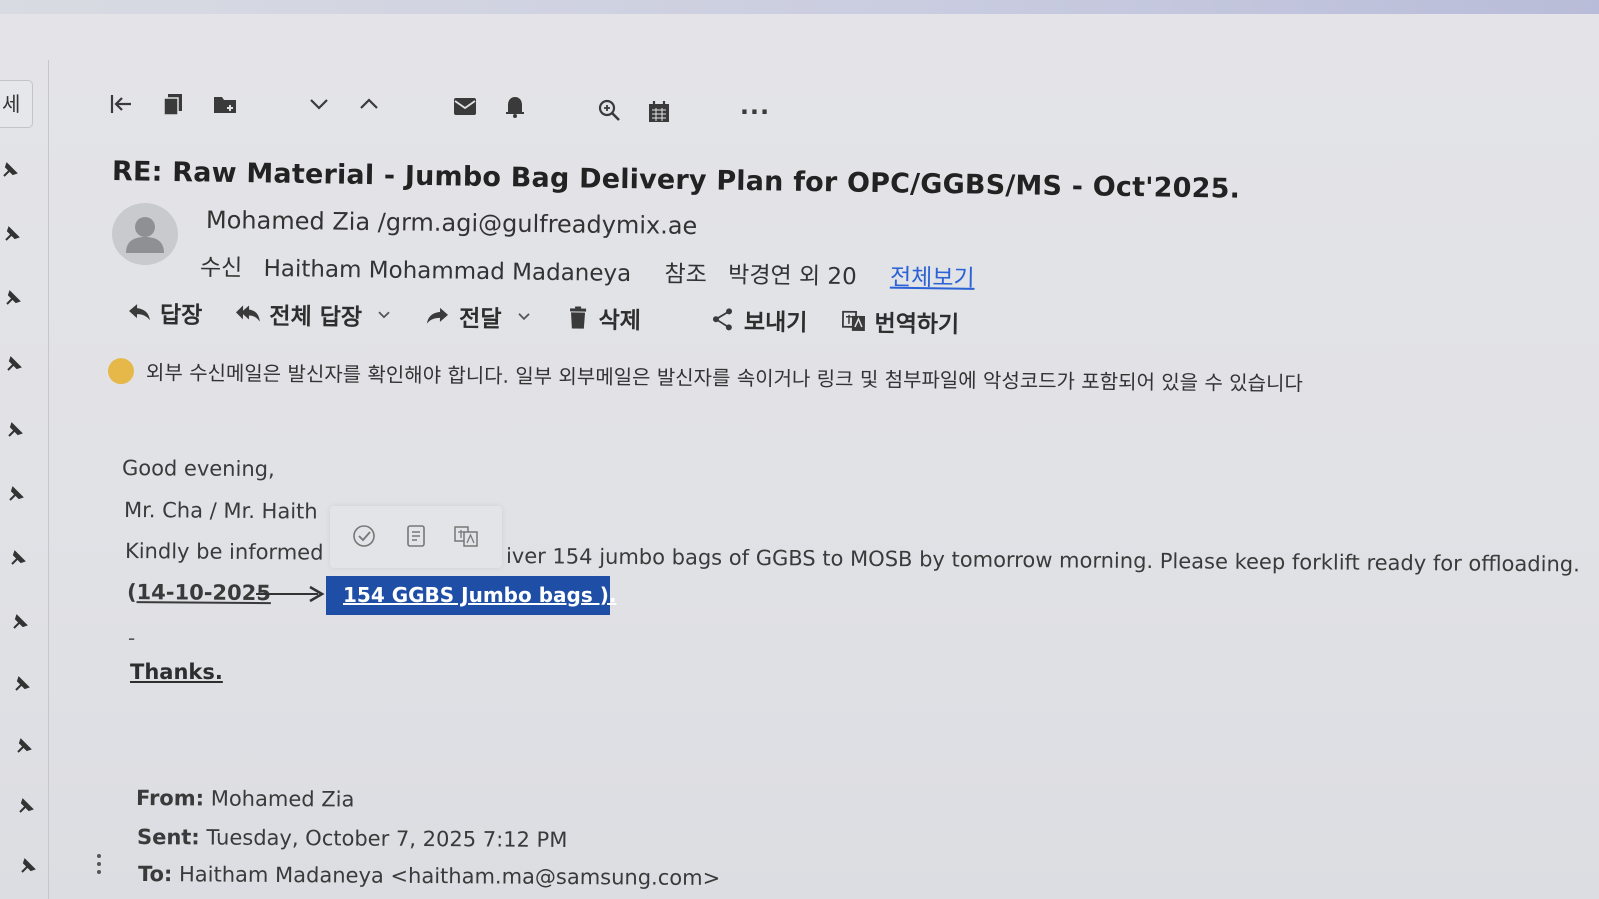  I want to click on left-rail: 세, so click(24, 479).